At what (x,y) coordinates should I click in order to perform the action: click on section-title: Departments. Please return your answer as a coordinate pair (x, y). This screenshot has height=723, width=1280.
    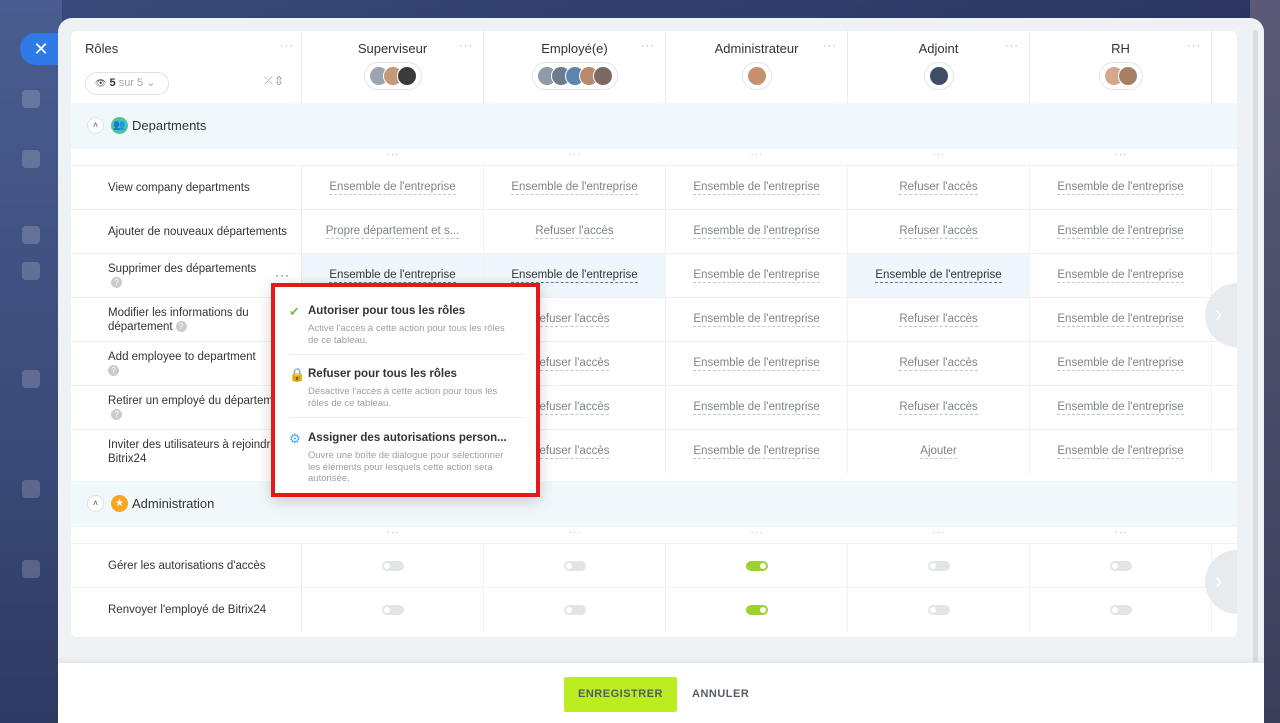
    Looking at the image, I should click on (169, 125).